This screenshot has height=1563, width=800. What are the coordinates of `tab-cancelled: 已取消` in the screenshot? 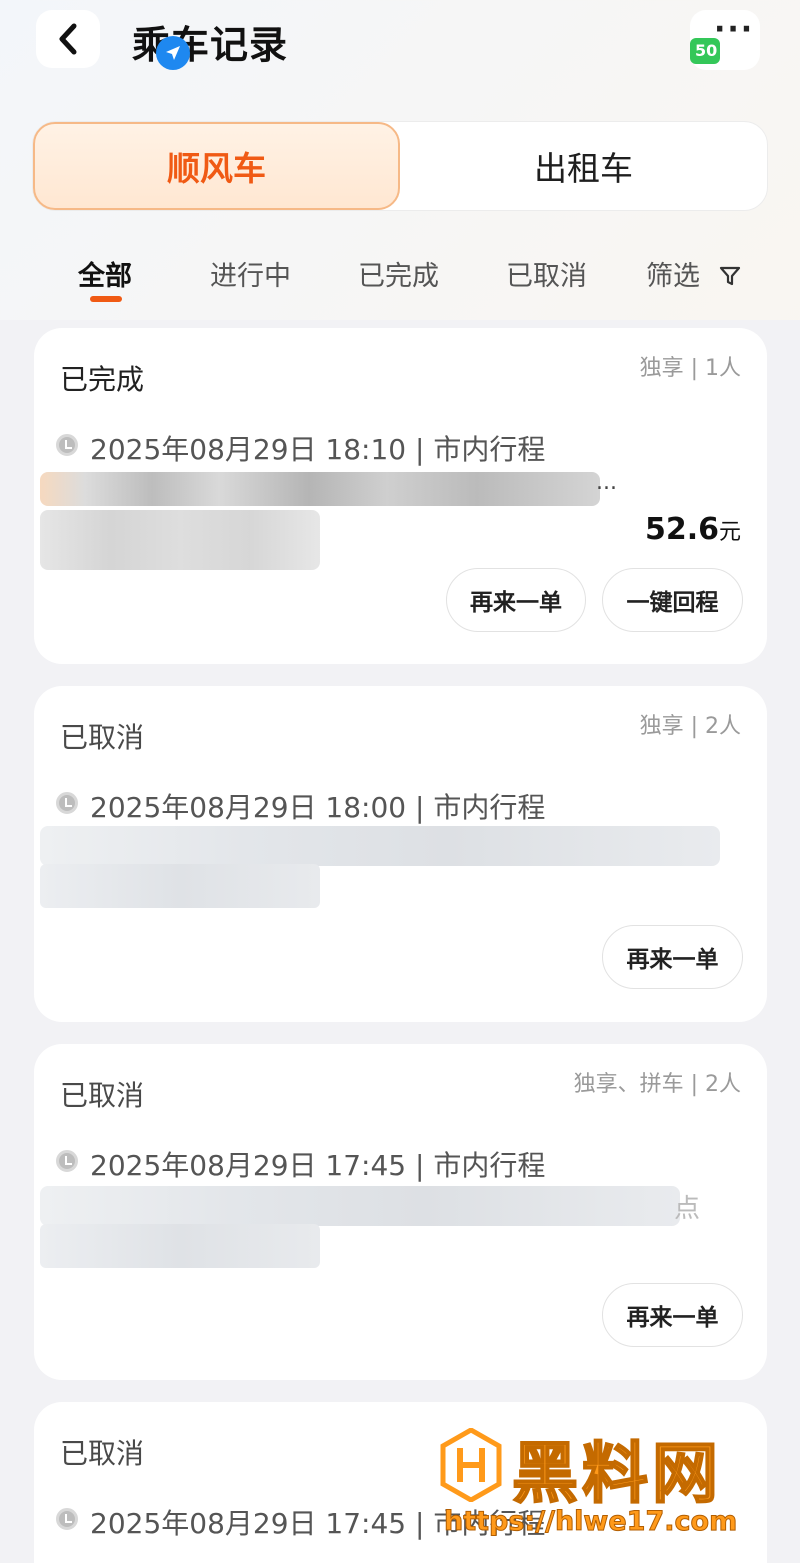 It's located at (546, 273).